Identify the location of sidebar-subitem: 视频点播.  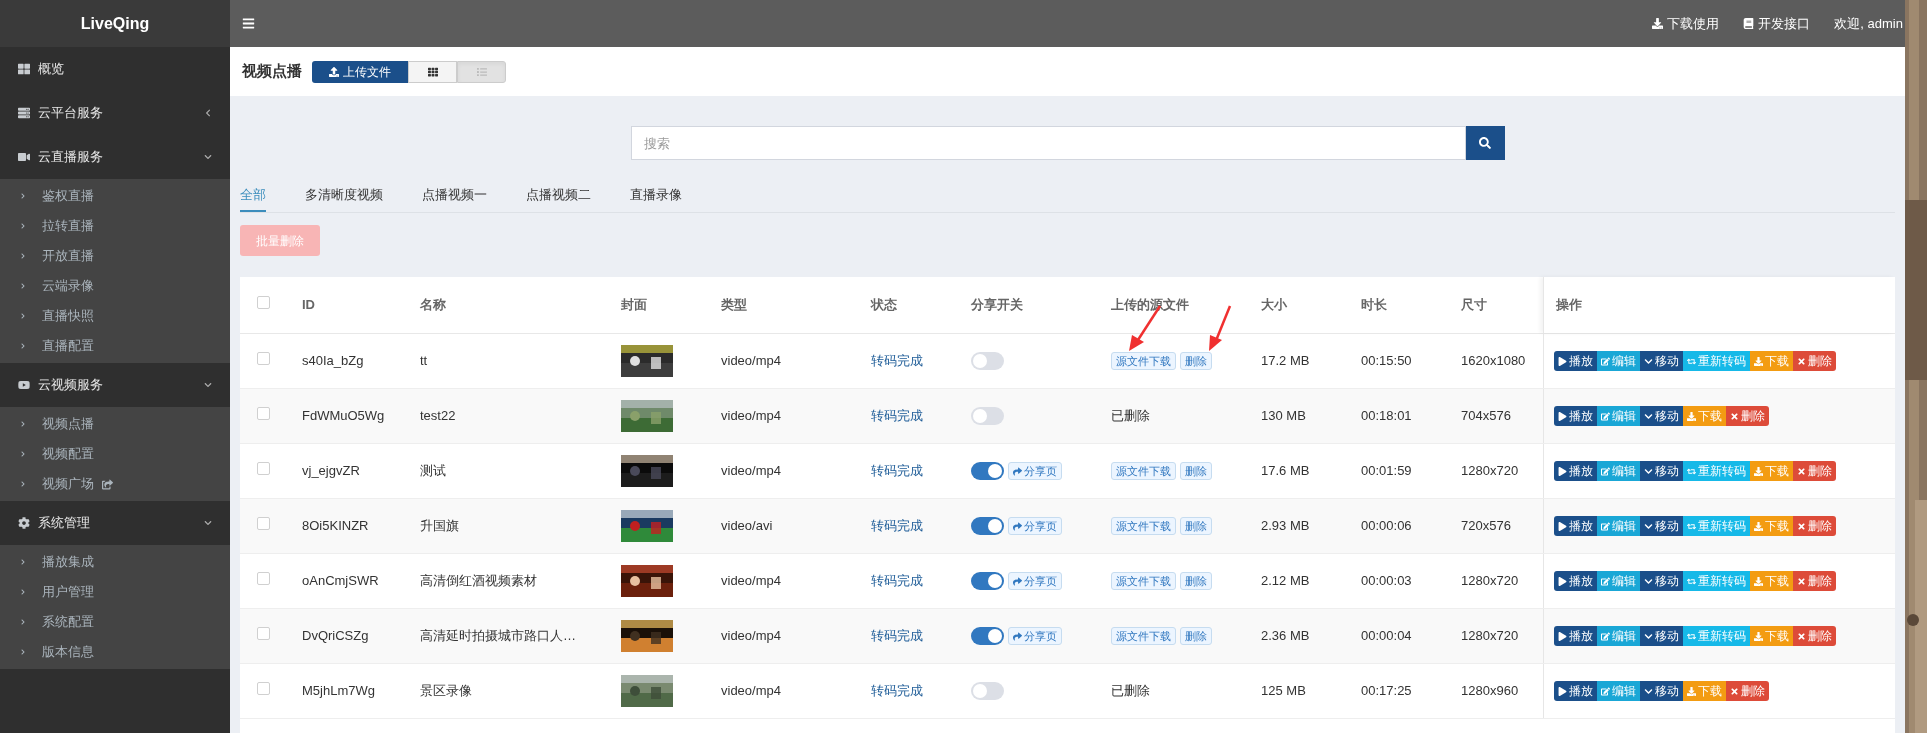
(115, 424).